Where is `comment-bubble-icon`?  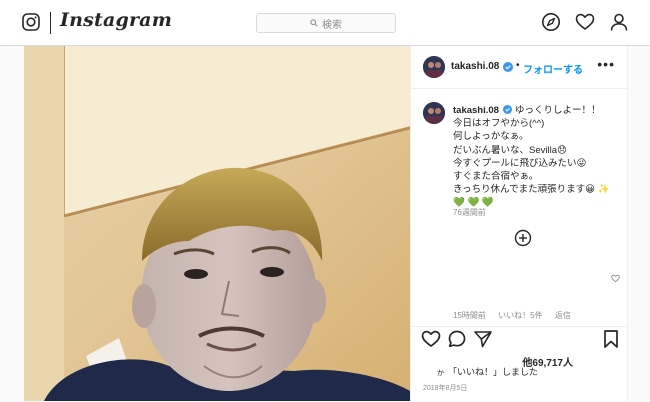
comment-bubble-icon is located at coordinates (457, 339).